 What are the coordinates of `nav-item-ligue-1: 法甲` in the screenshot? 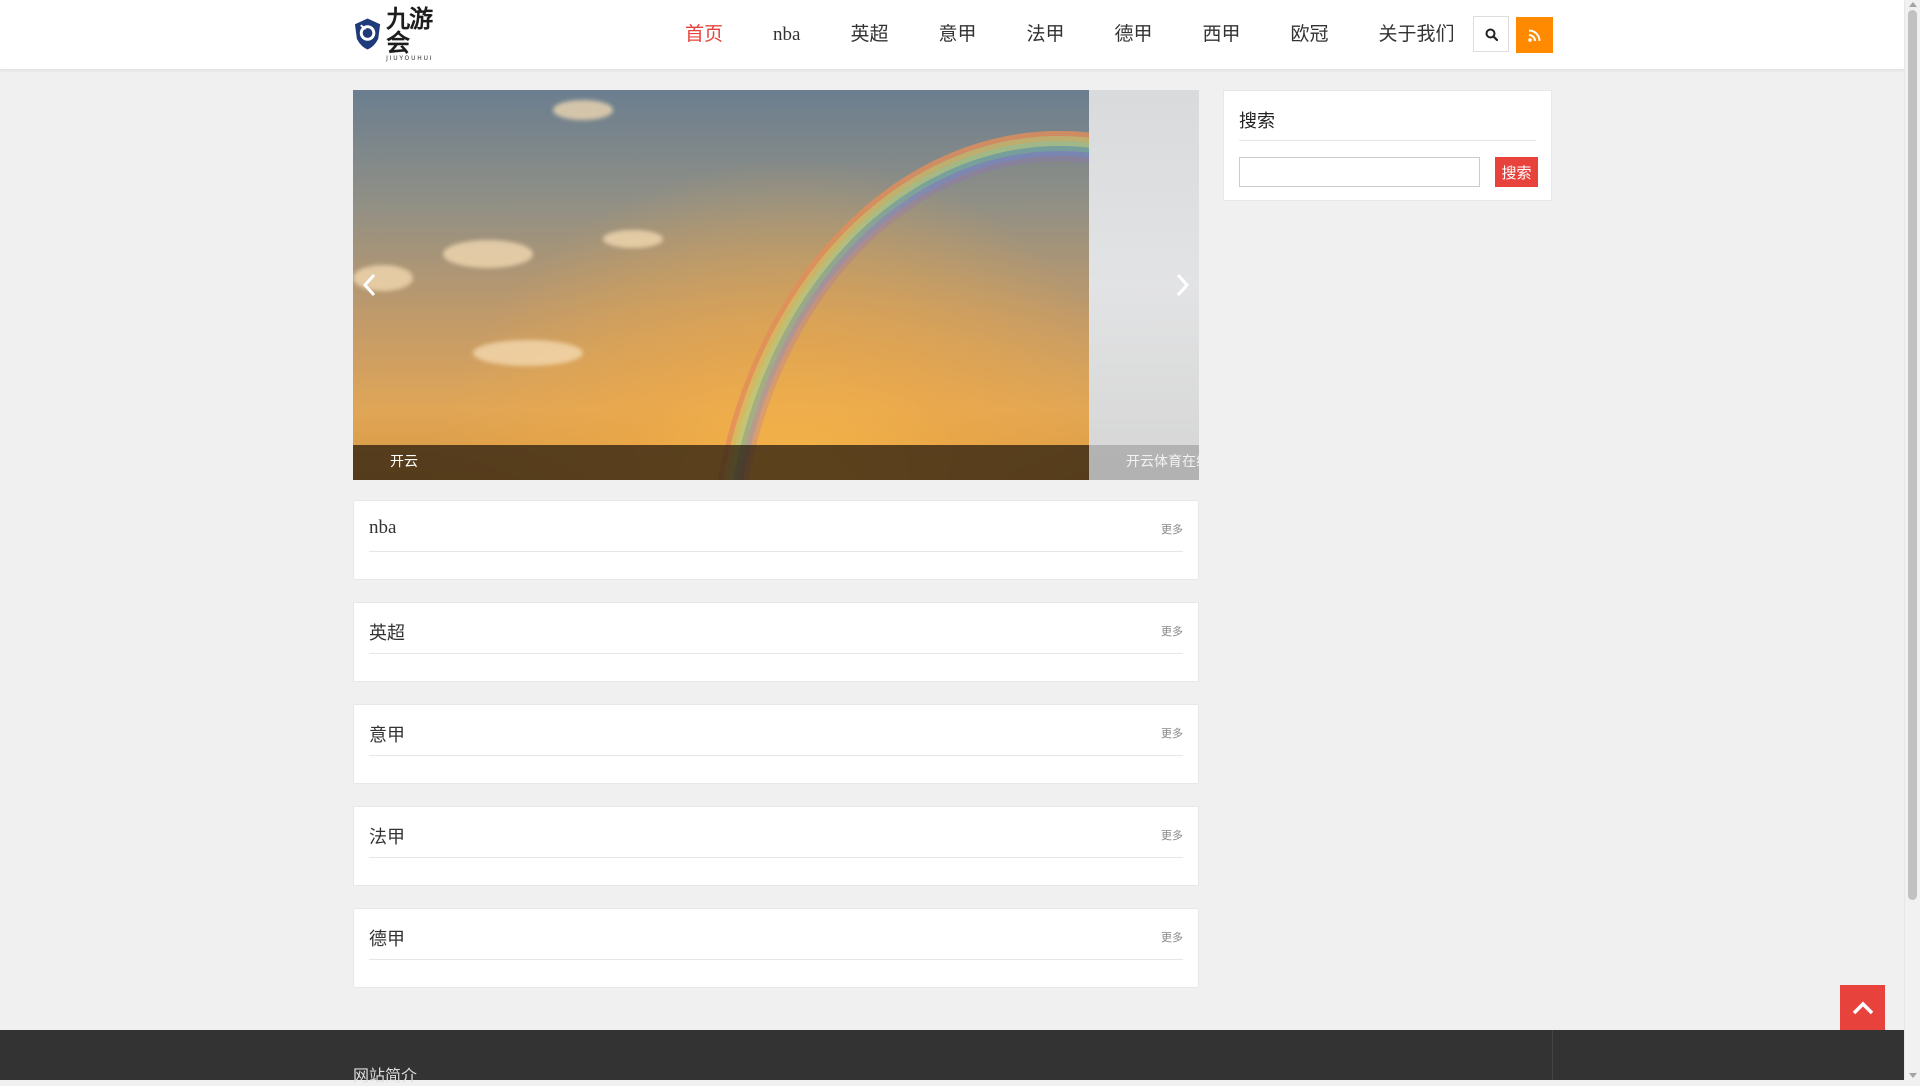 It's located at (1045, 34).